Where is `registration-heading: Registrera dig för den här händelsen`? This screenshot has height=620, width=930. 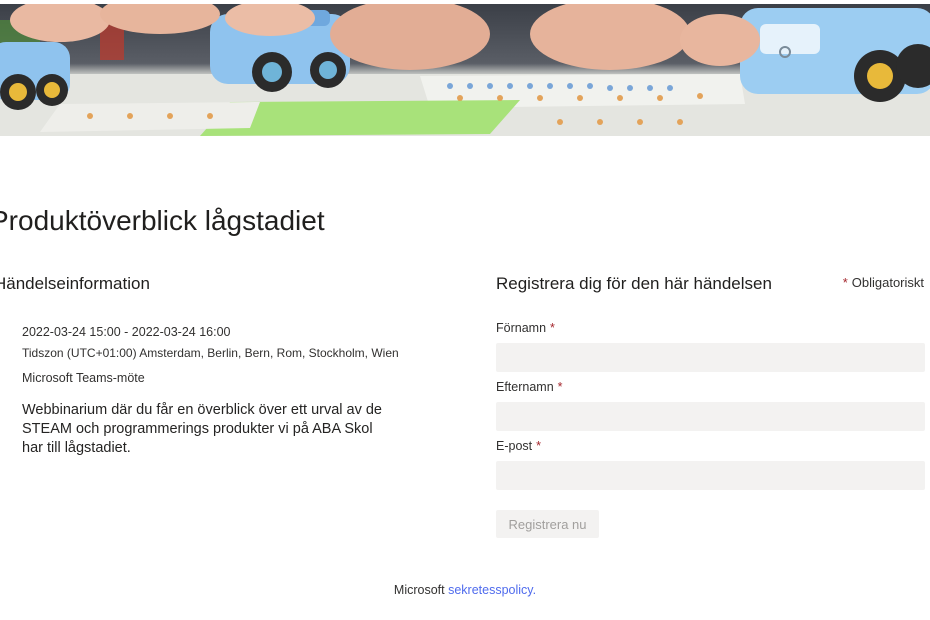 registration-heading: Registrera dig för den här händelsen is located at coordinates (634, 283).